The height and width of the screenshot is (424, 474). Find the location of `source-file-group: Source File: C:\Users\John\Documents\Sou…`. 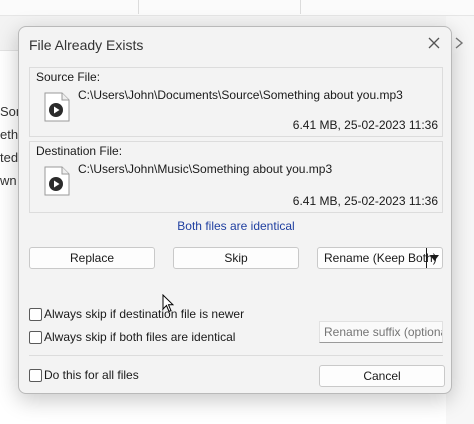

source-file-group: Source File: C:\Users\John\Documents\Sou… is located at coordinates (236, 102).